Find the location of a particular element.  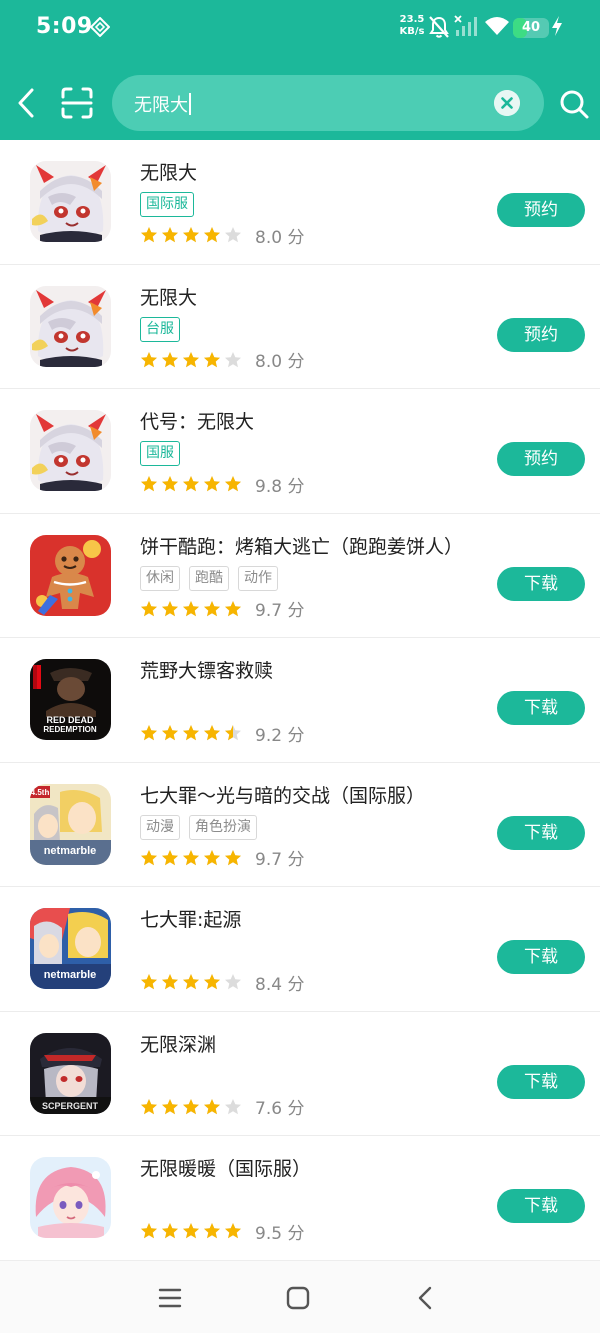

seven-deadly-sins-origin-icon: netmarble is located at coordinates (70, 948).